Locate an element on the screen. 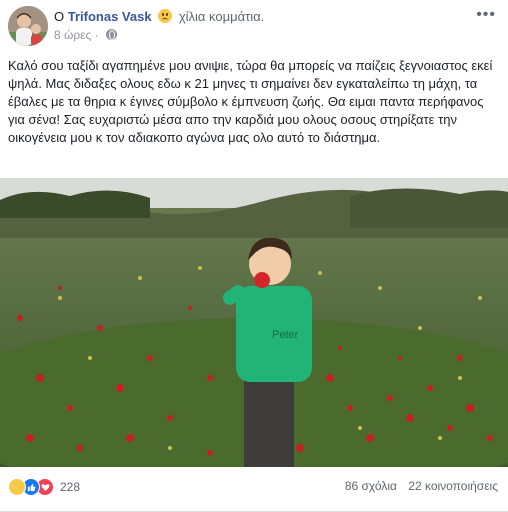 The height and width of the screenshot is (512, 508). thumbs-up-icon is located at coordinates (31, 487).